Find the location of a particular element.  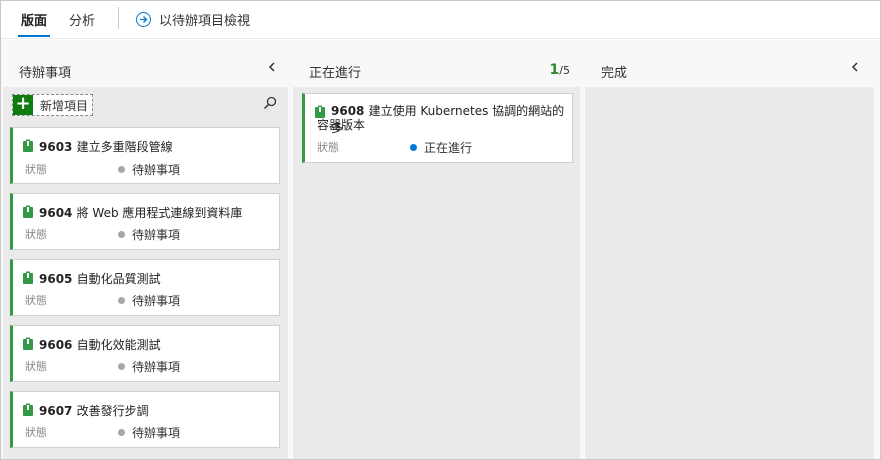

top-bar: 版面 分析 以待辦項目檢視 is located at coordinates (440, 20).